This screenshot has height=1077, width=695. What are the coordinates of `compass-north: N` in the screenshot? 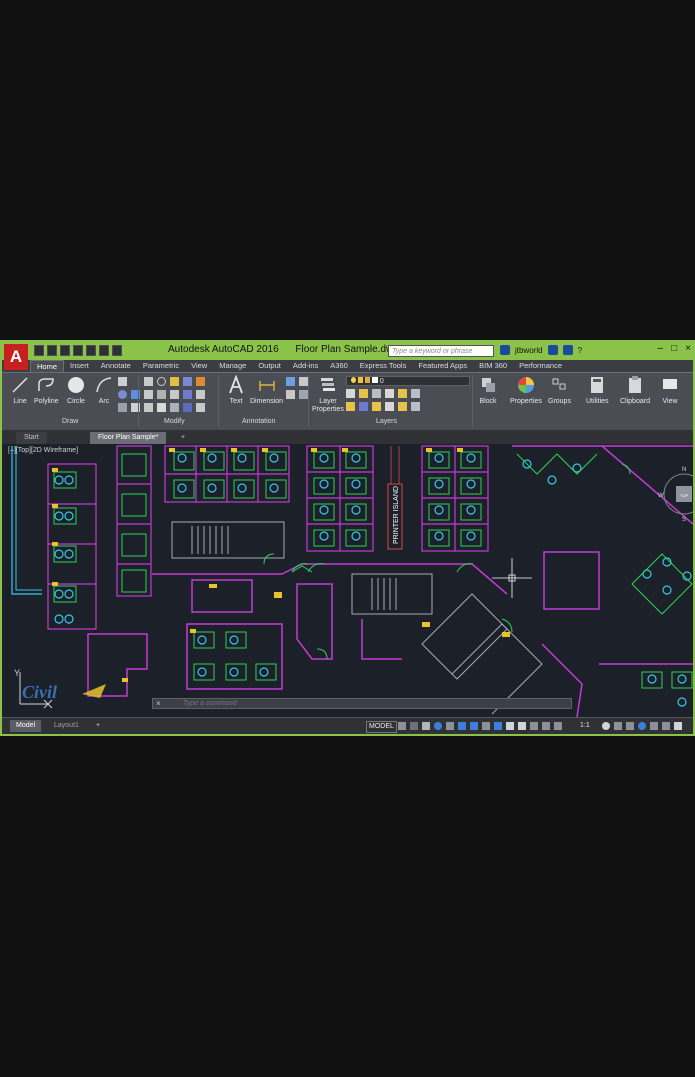 It's located at (684, 470).